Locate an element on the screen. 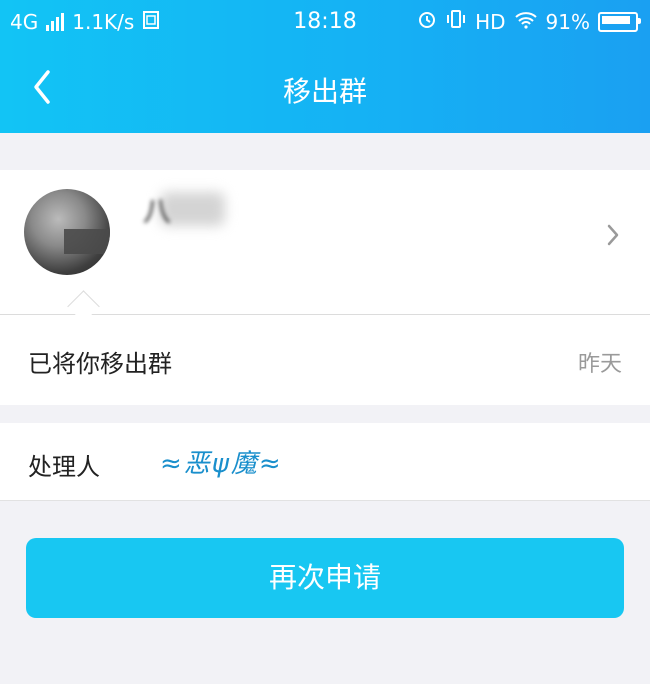  reapply-button: 再次申请 is located at coordinates (325, 578).